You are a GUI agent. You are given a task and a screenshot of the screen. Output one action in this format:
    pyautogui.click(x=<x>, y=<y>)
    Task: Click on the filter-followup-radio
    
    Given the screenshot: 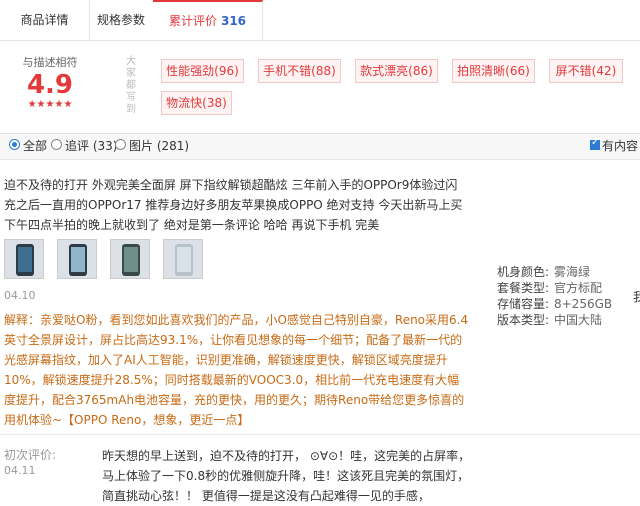 What is the action you would take?
    pyautogui.click(x=56, y=144)
    